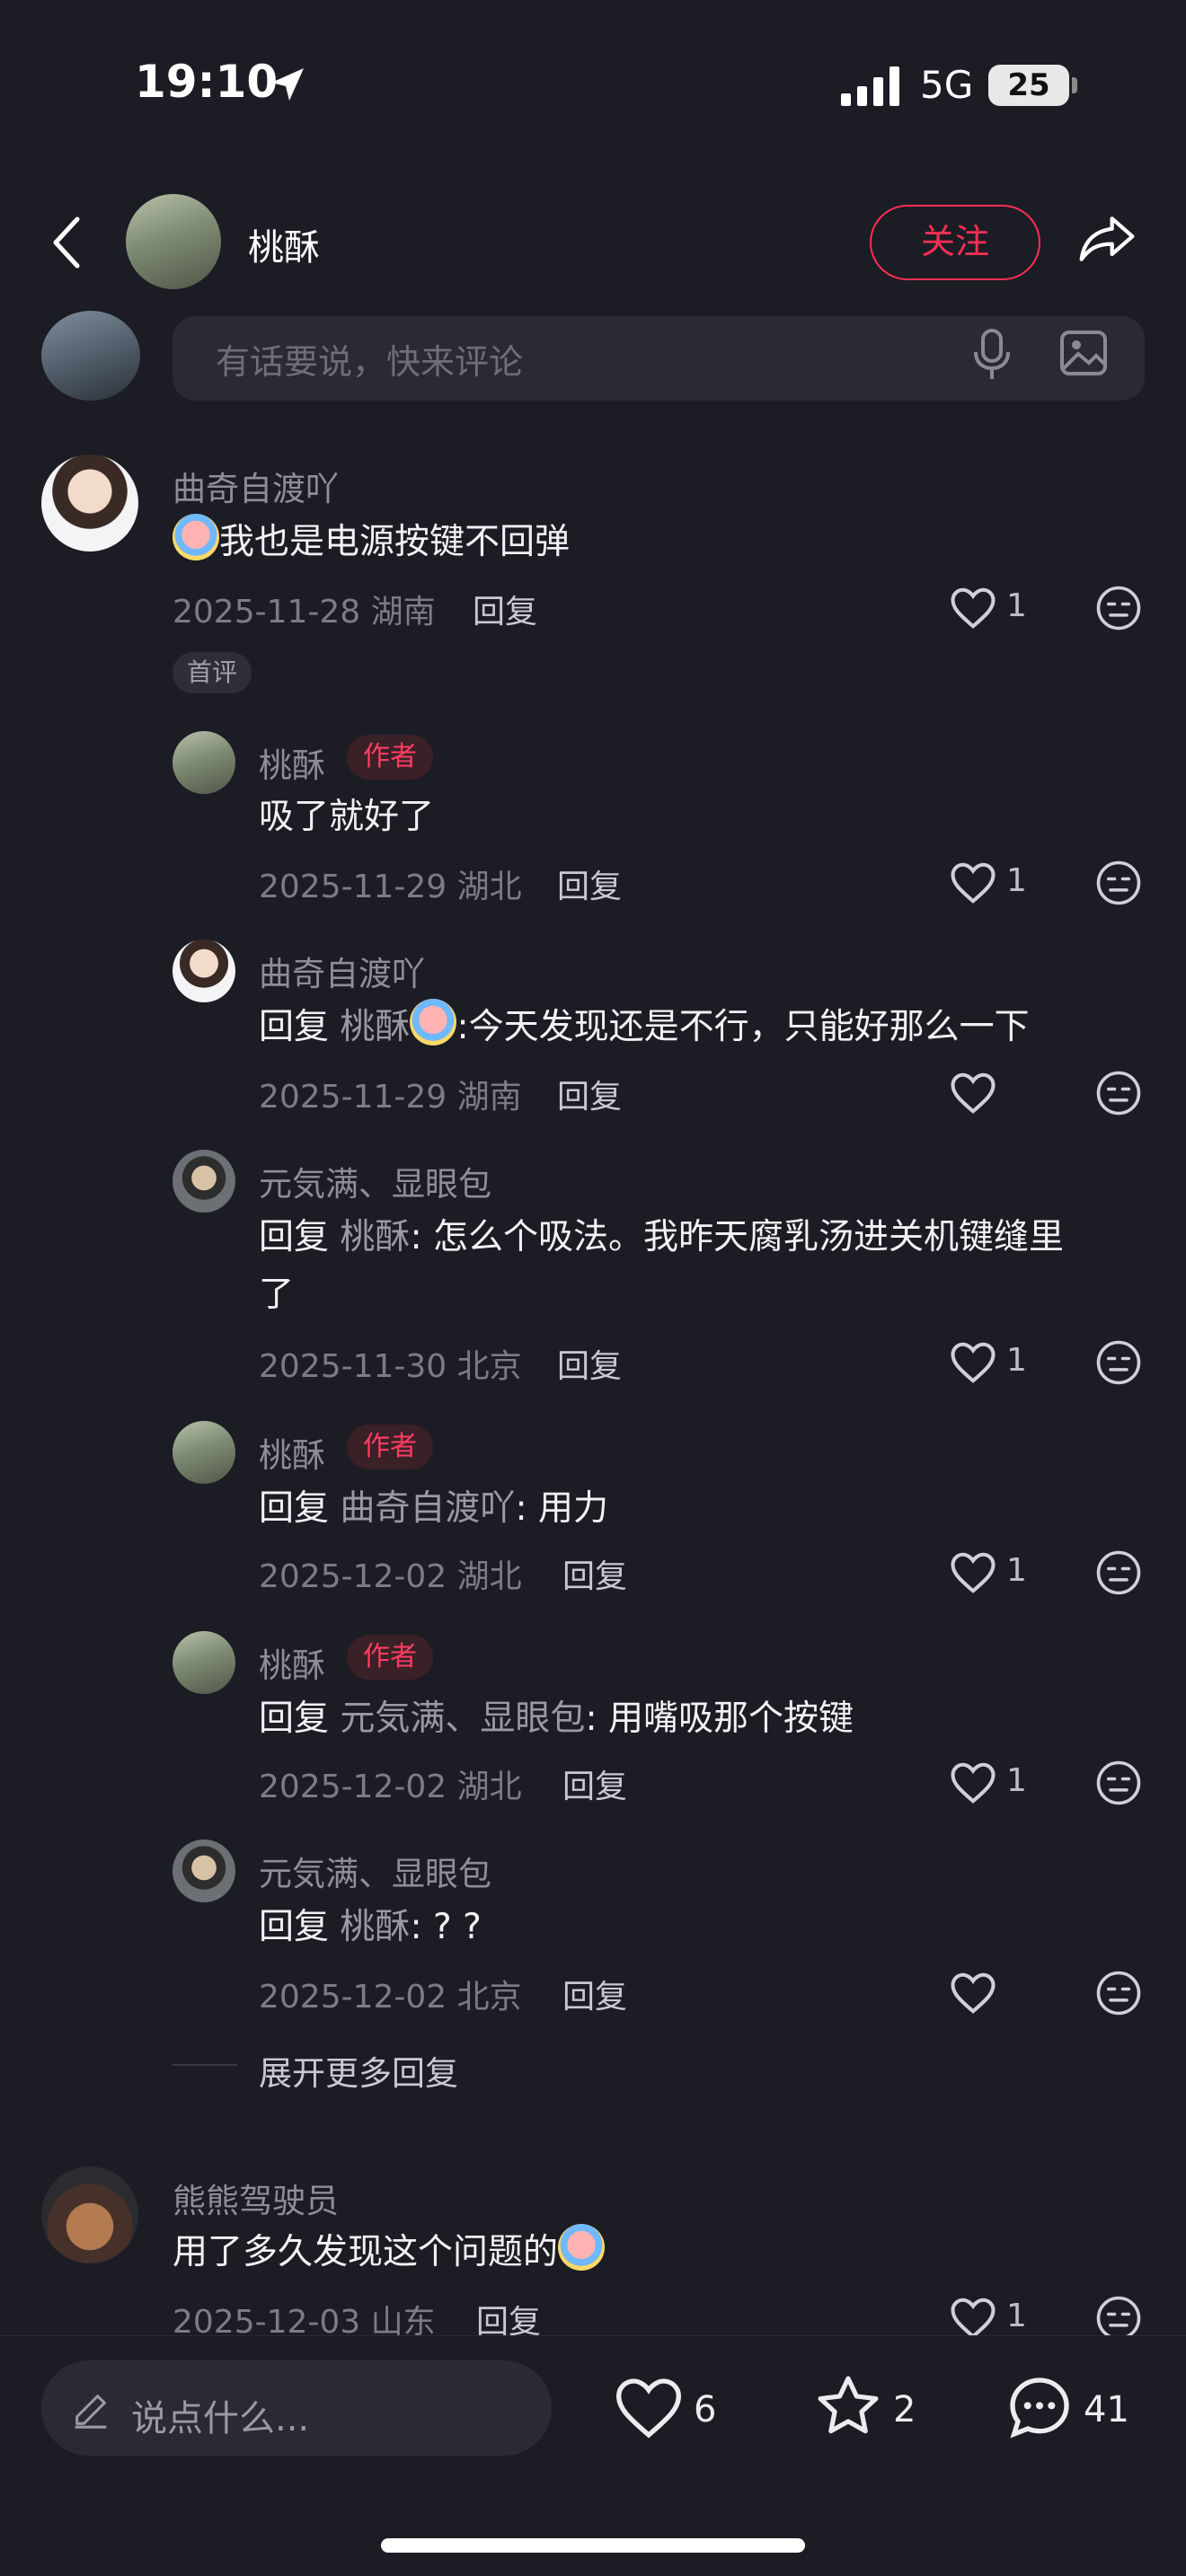 This screenshot has width=1186, height=2576. Describe the element at coordinates (256, 486) in the screenshot. I see `comment-username: 曲奇自渡吖` at that location.